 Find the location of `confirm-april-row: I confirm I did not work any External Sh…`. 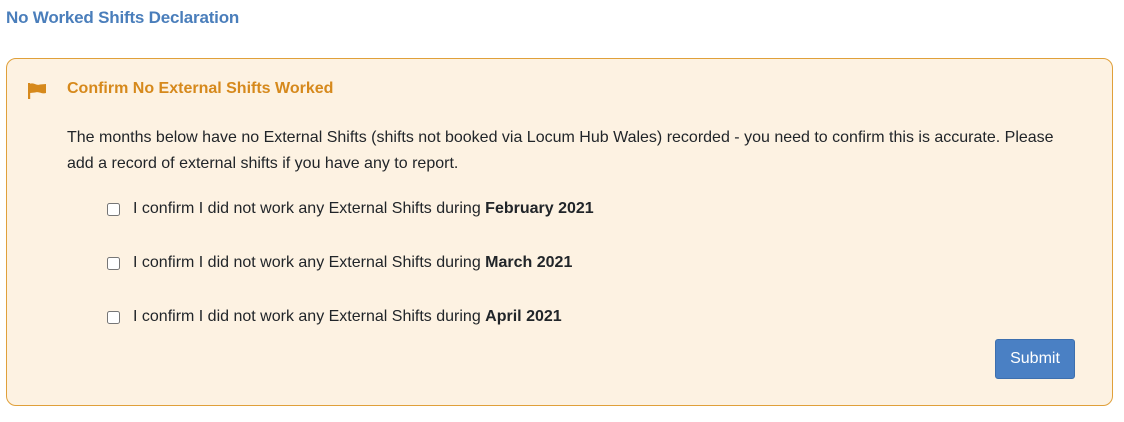

confirm-april-row: I confirm I did not work any External Sh… is located at coordinates (334, 317).